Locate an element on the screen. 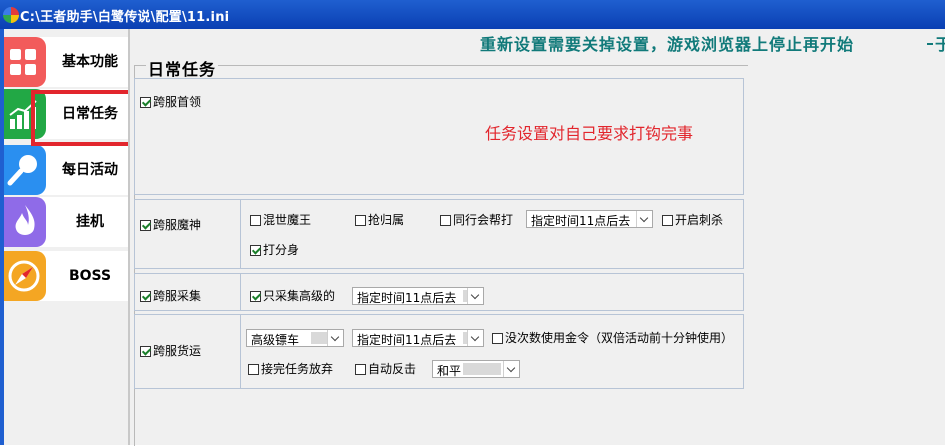 The width and height of the screenshot is (945, 446). window-title: C:\王者助手\白鹭传说\配置\11.ini is located at coordinates (125, 17).